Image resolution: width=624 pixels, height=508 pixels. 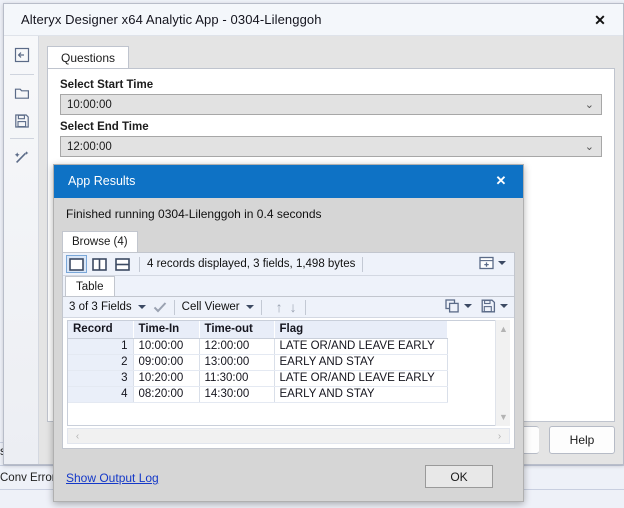 What do you see at coordinates (331, 146) in the screenshot?
I see `select-end-time-dropdown: 12:00:00 ⌄` at bounding box center [331, 146].